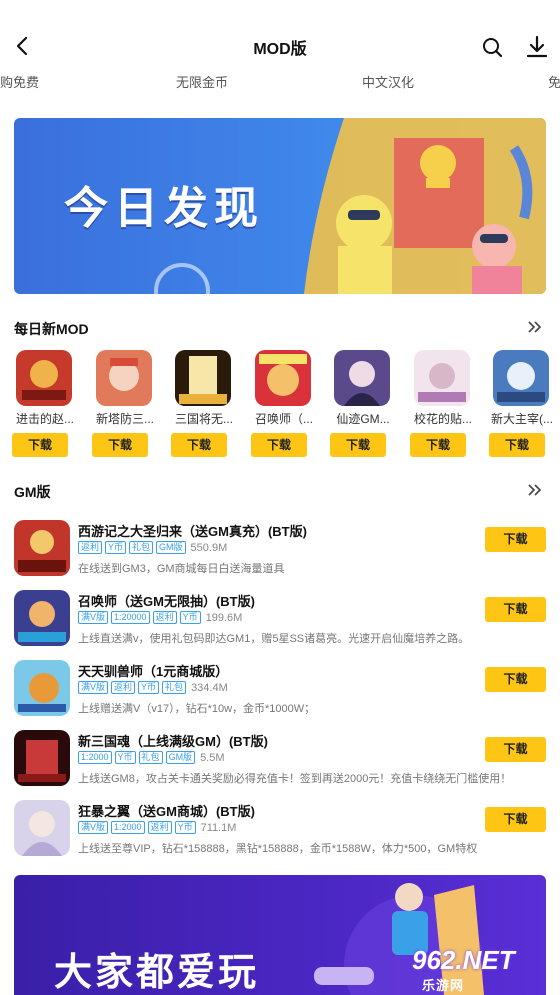 The height and width of the screenshot is (995, 560). Describe the element at coordinates (160, 617) in the screenshot. I see `tag-list: 满V版 1:20000 返利 Y币 199.6M` at that location.